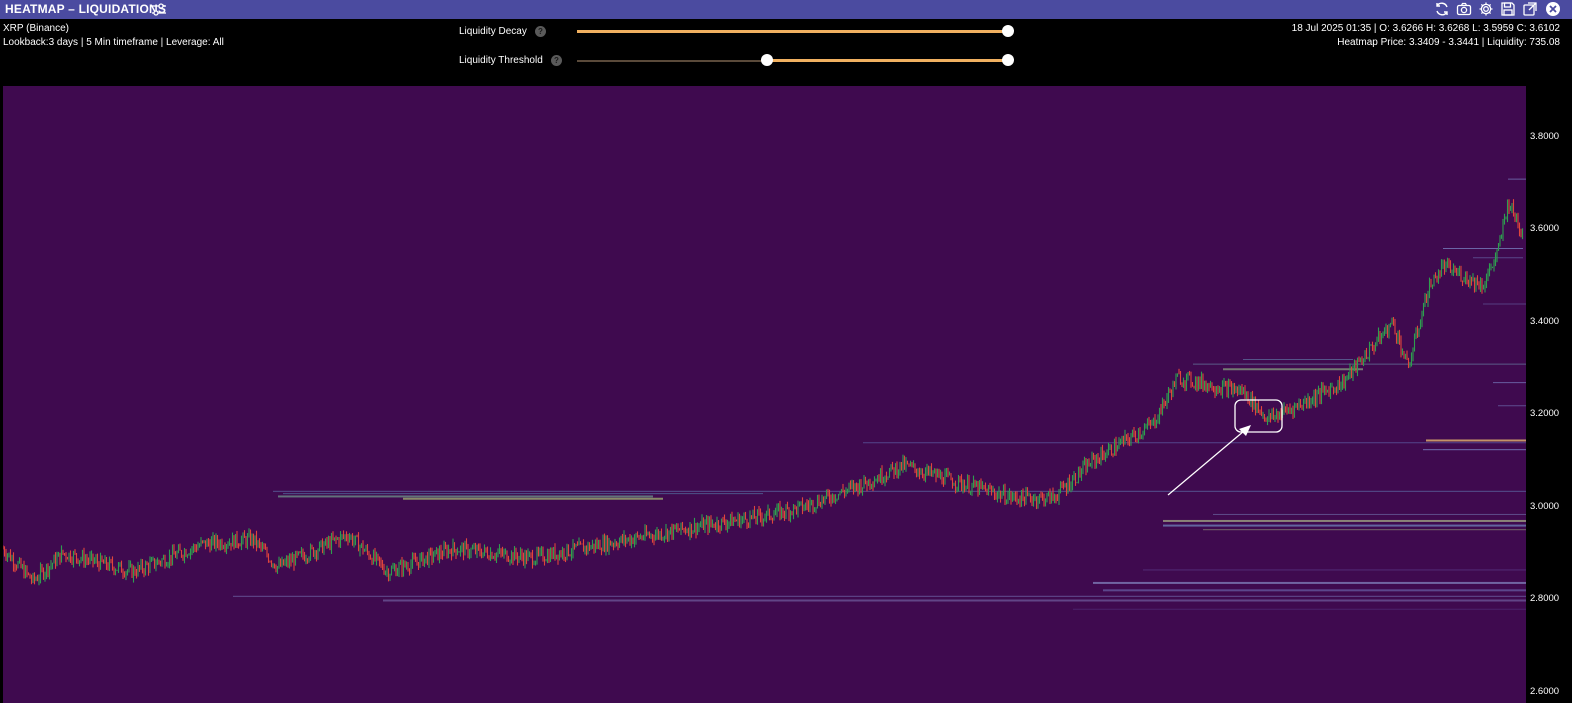 The width and height of the screenshot is (1572, 703). I want to click on price-tick: 3.8000, so click(1545, 136).